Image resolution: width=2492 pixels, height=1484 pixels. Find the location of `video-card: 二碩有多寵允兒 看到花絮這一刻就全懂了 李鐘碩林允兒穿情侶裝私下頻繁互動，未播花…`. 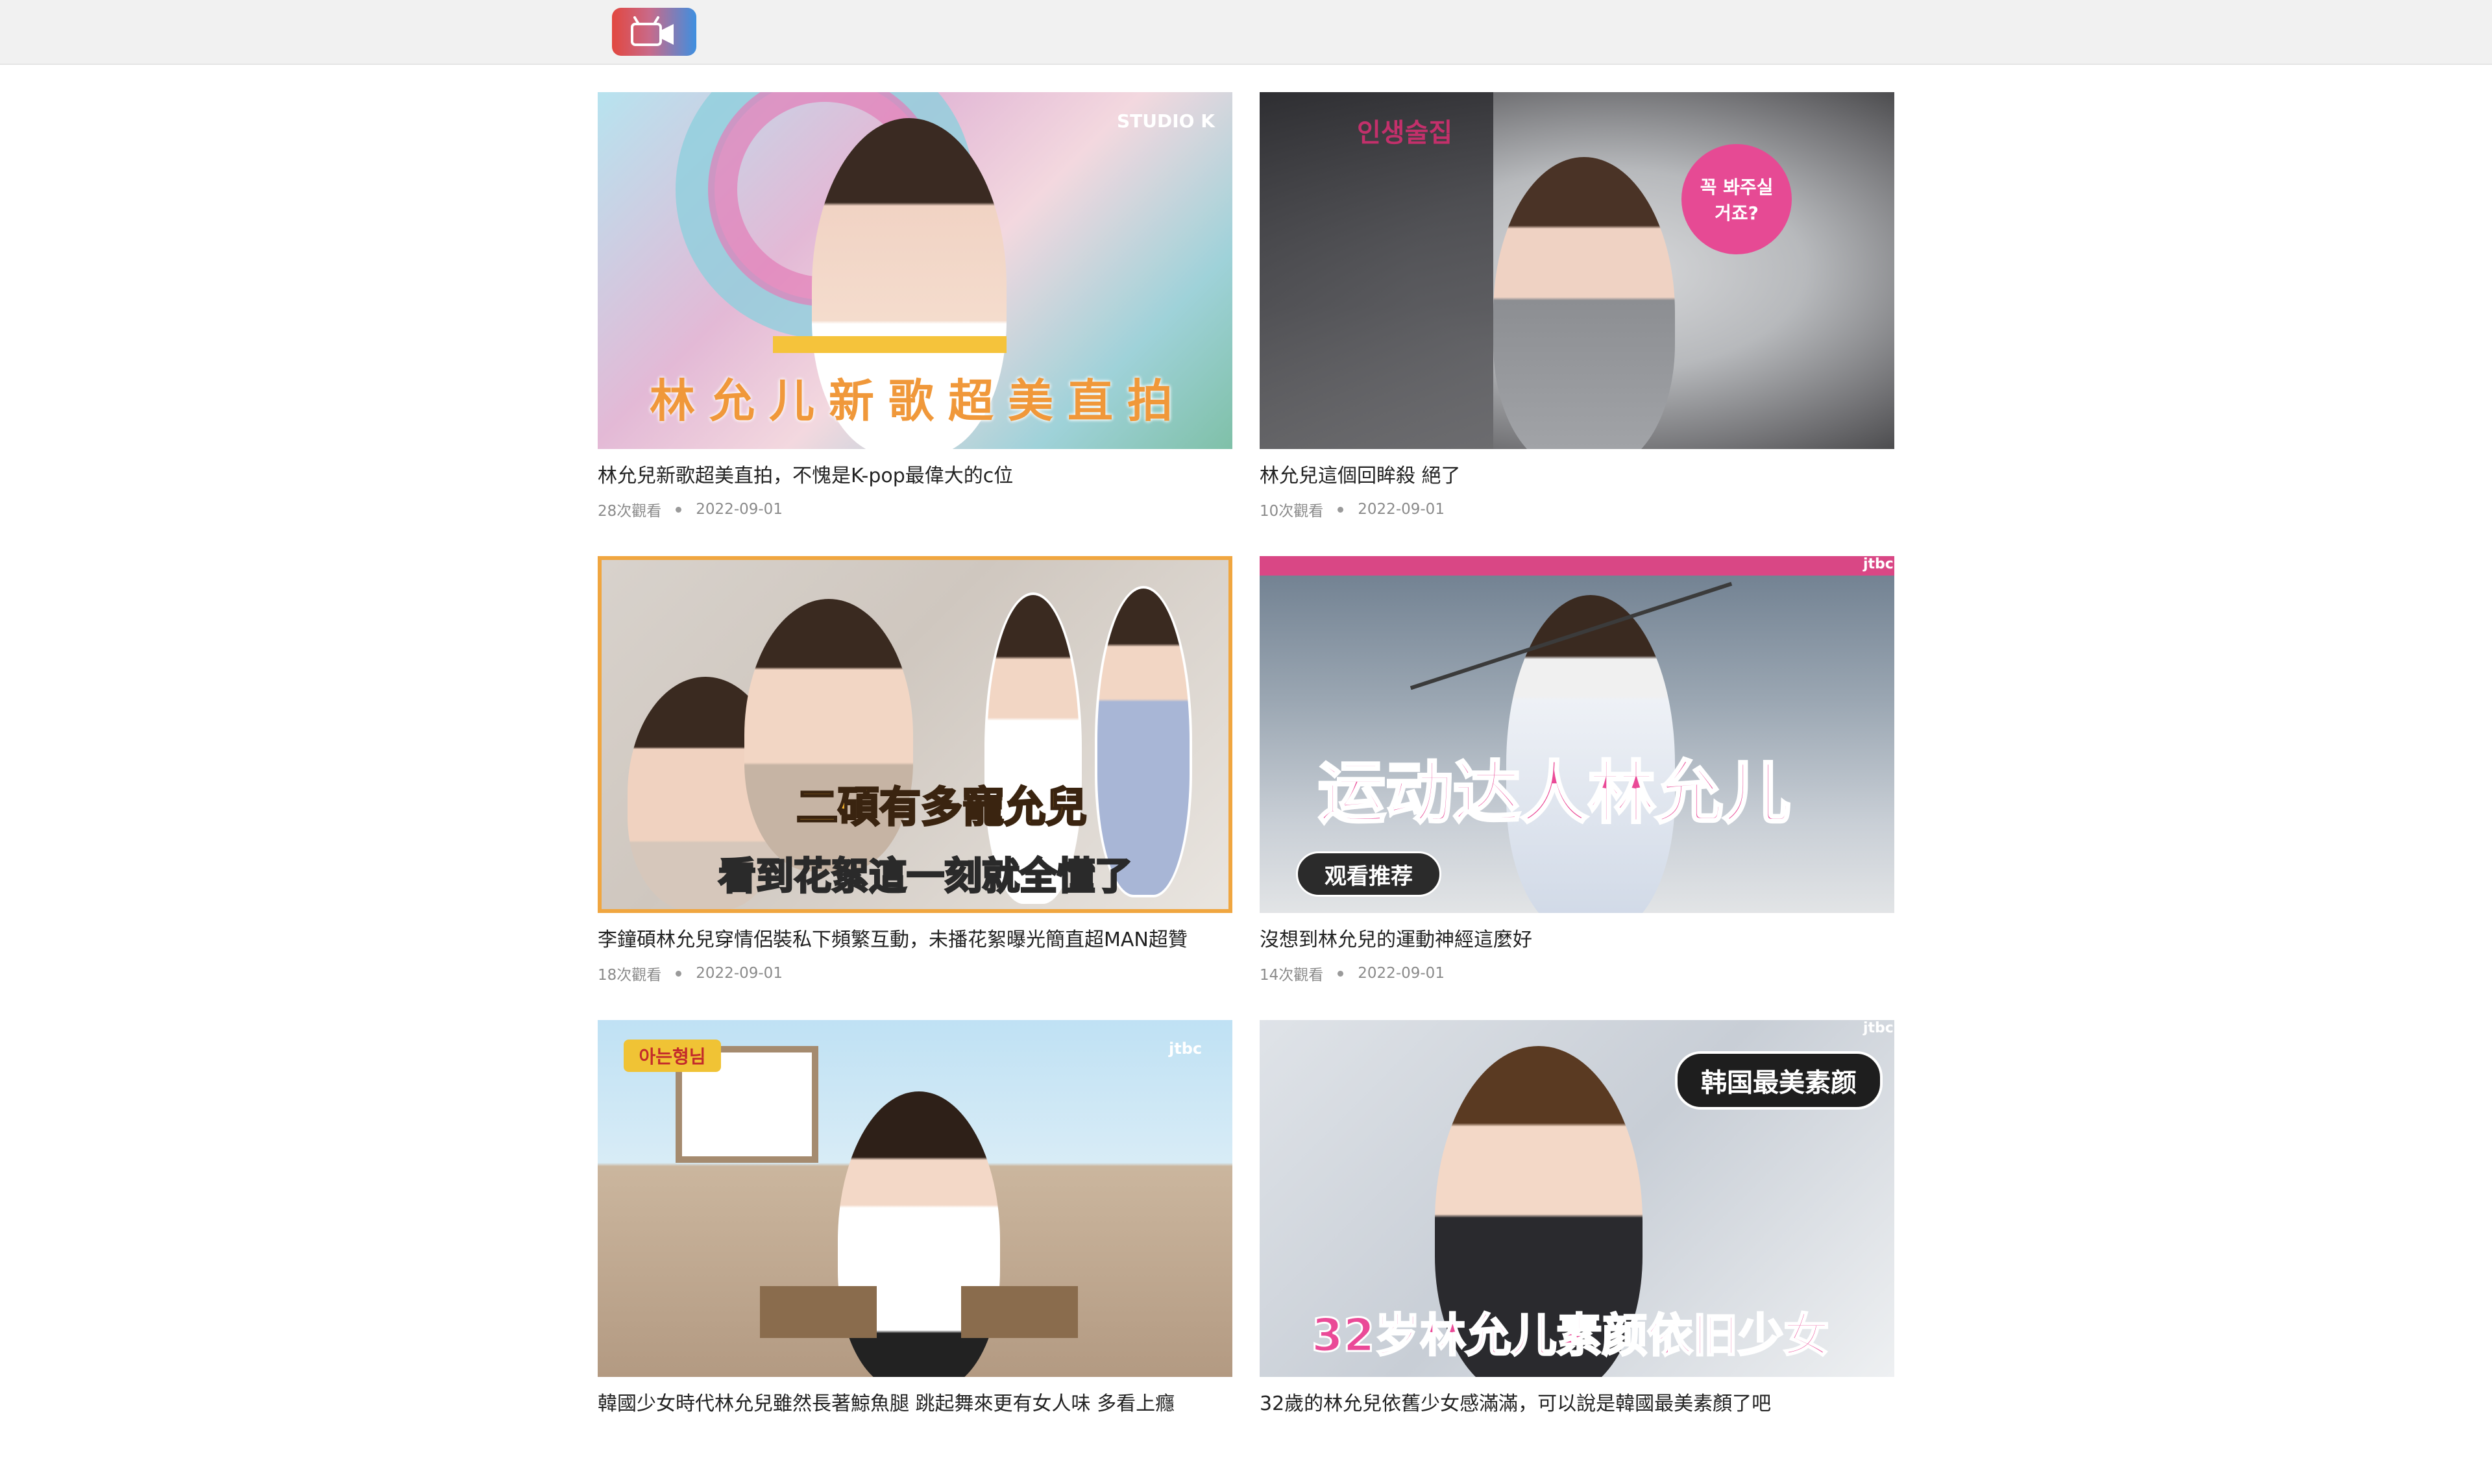

video-card: 二碩有多寵允兒 看到花絮這一刻就全懂了 李鐘碩林允兒穿情侶裝私下頻繁互動，未播花… is located at coordinates (915, 788).